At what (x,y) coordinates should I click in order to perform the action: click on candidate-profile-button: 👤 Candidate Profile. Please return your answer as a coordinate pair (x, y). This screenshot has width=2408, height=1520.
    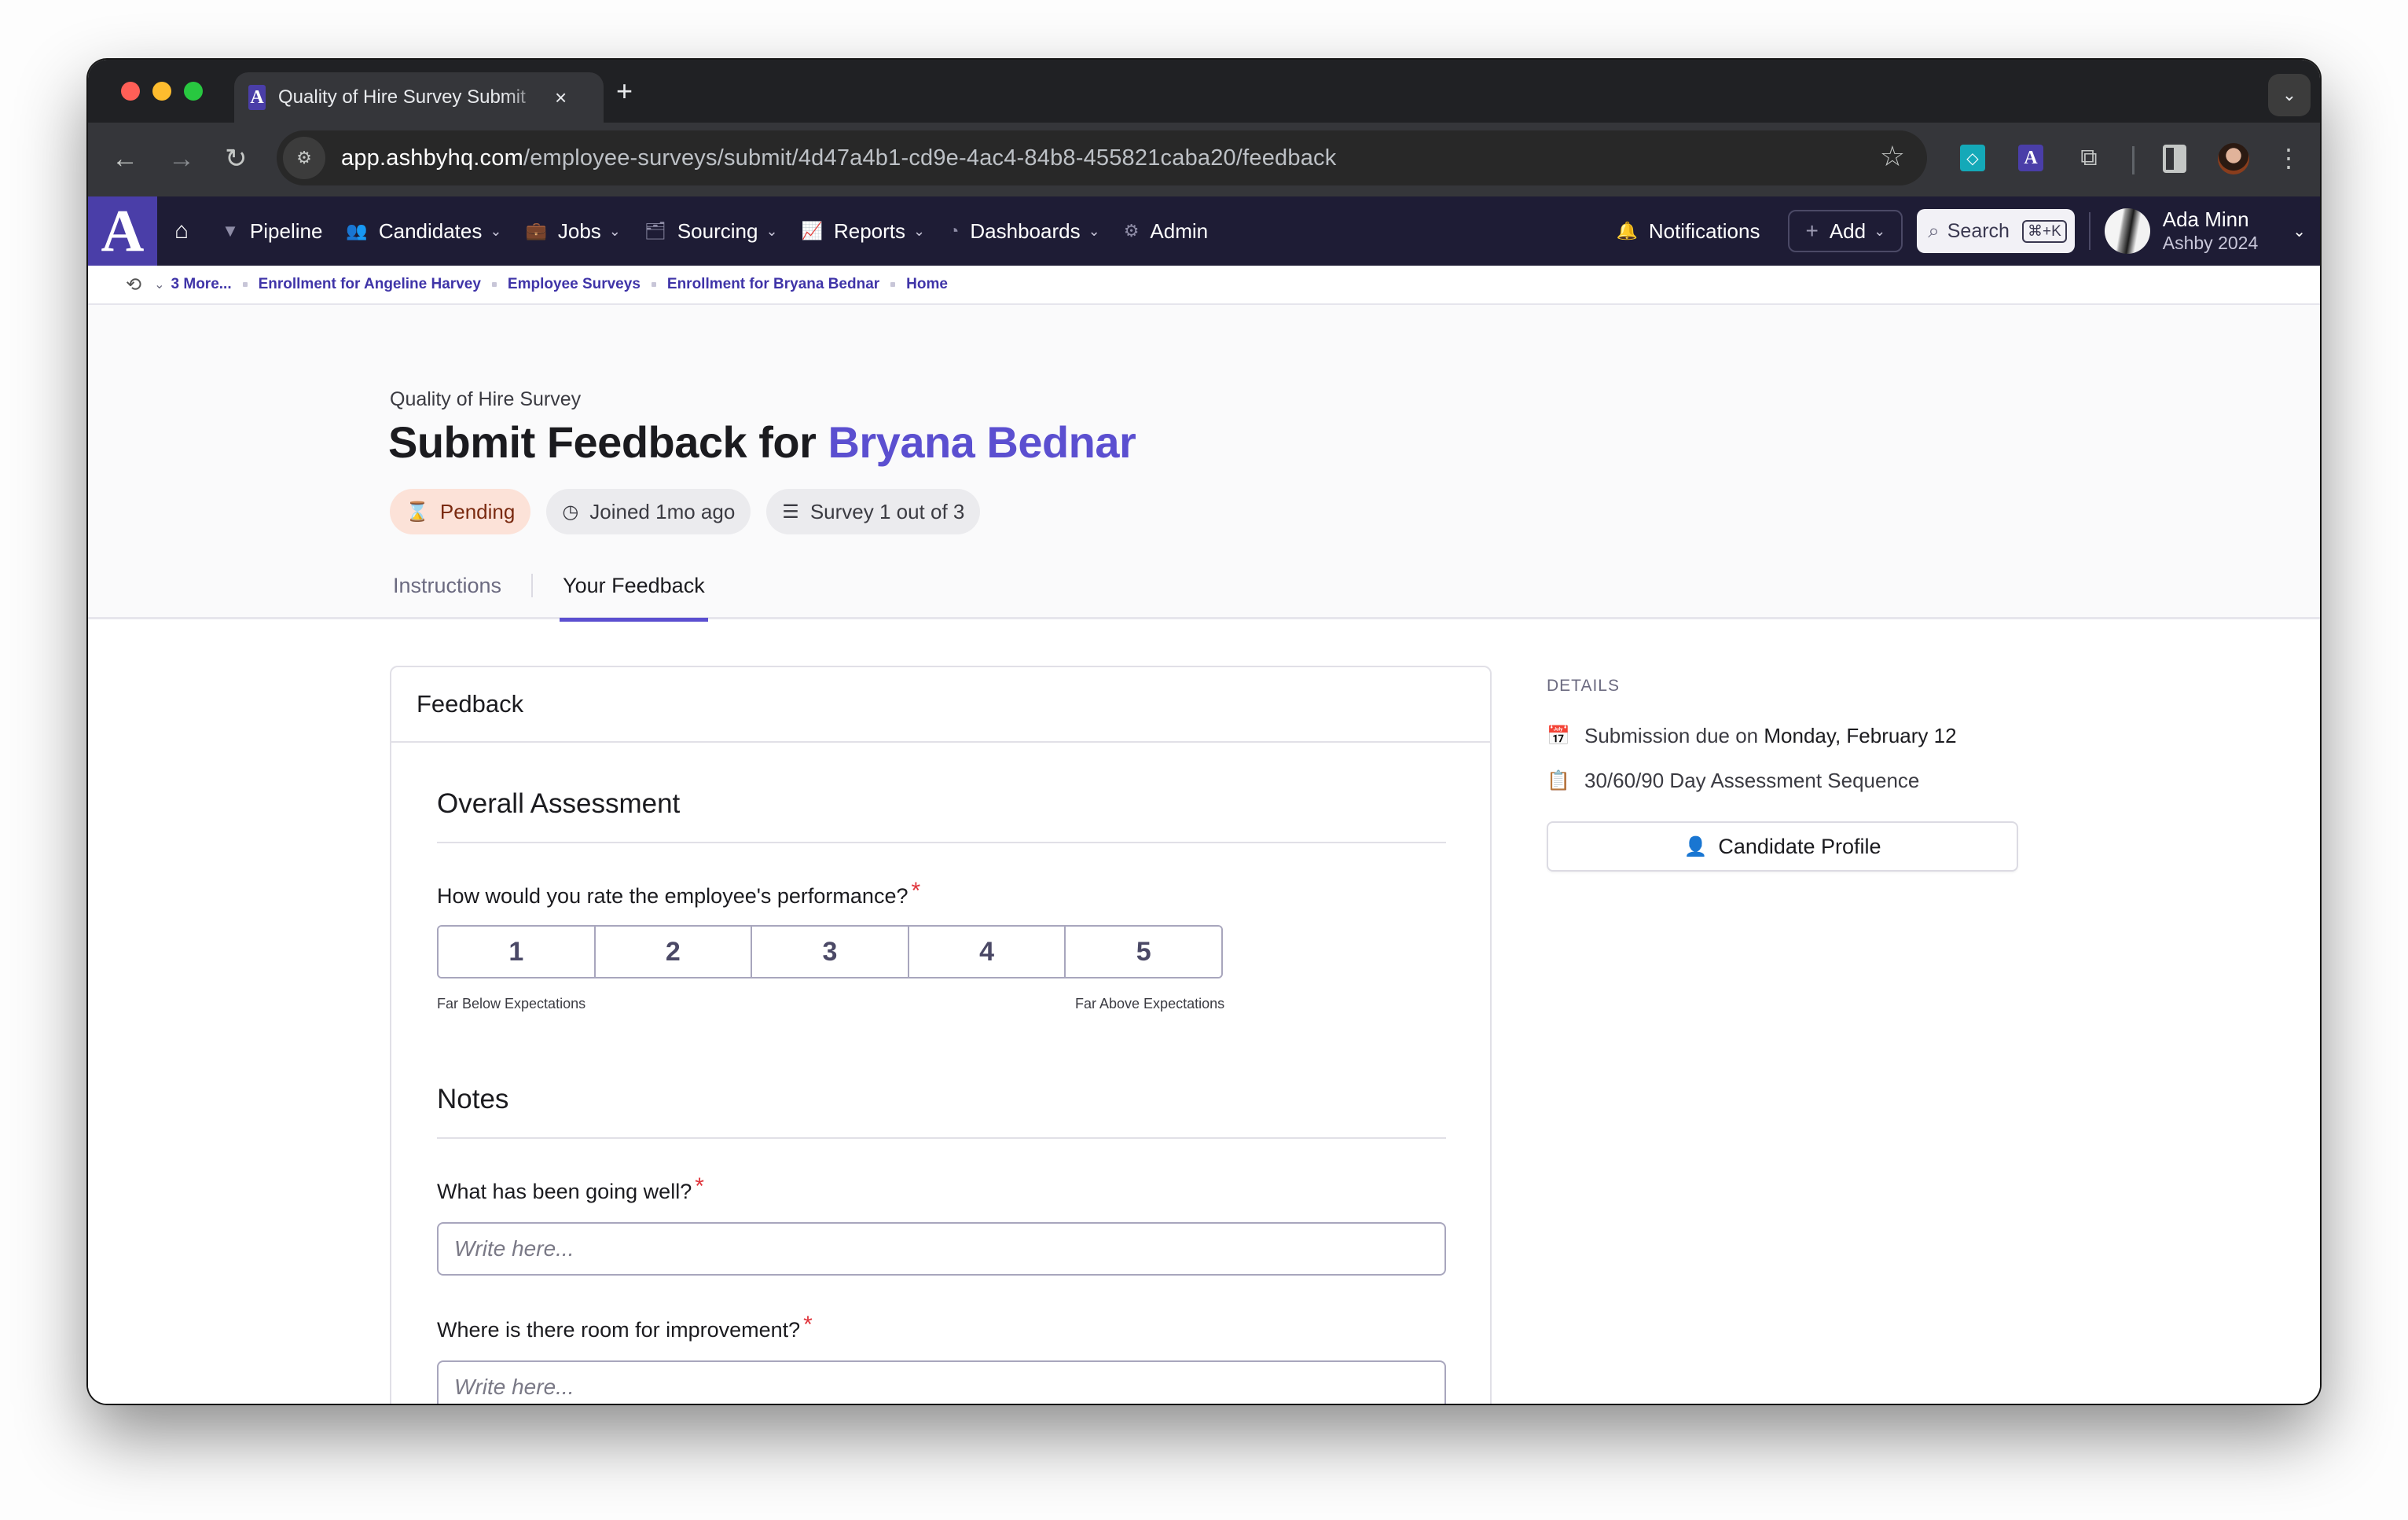
    Looking at the image, I should click on (1782, 847).